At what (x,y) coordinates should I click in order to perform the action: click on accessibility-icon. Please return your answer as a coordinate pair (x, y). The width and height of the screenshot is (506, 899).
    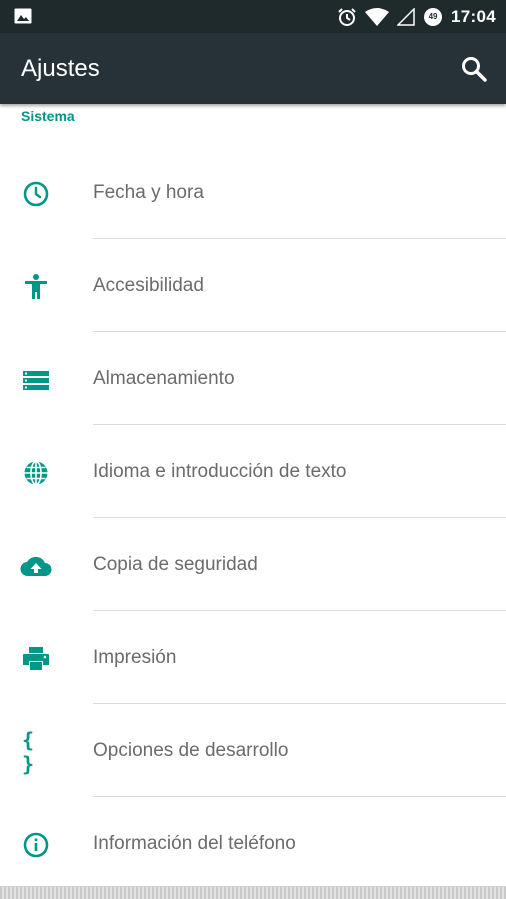
    Looking at the image, I should click on (36, 287).